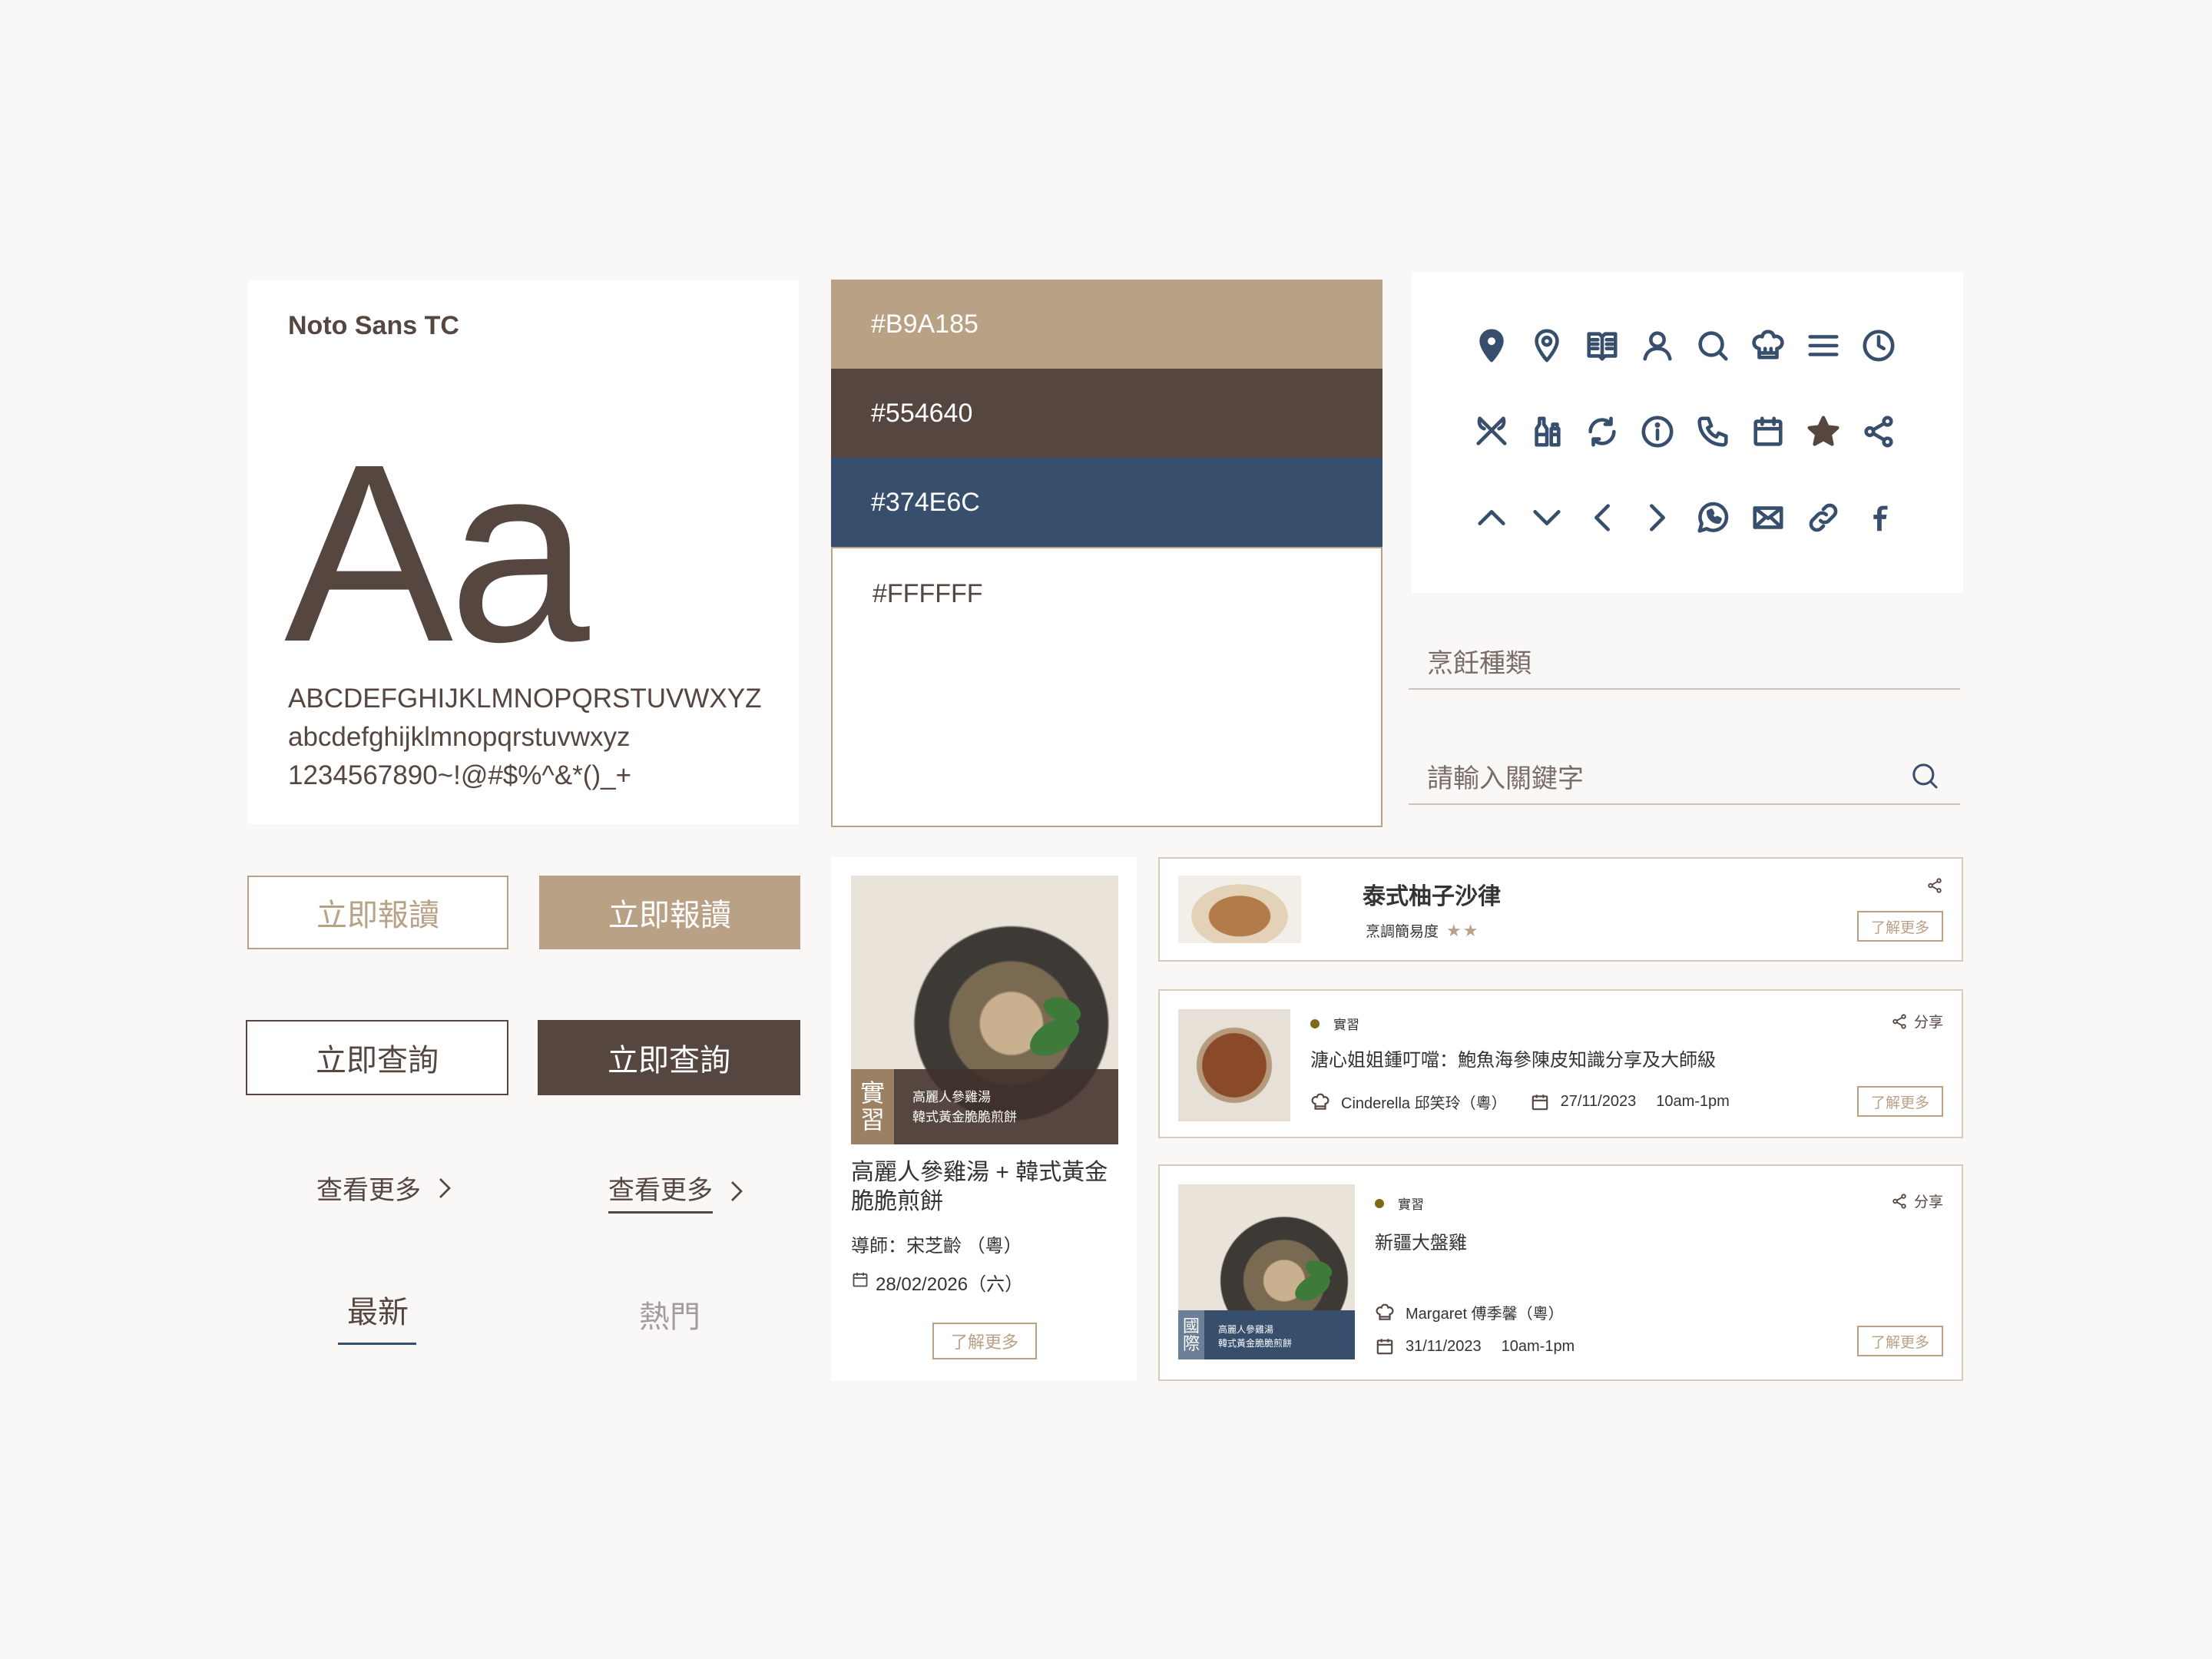 The height and width of the screenshot is (1659, 2212). I want to click on recipe-image, so click(1240, 909).